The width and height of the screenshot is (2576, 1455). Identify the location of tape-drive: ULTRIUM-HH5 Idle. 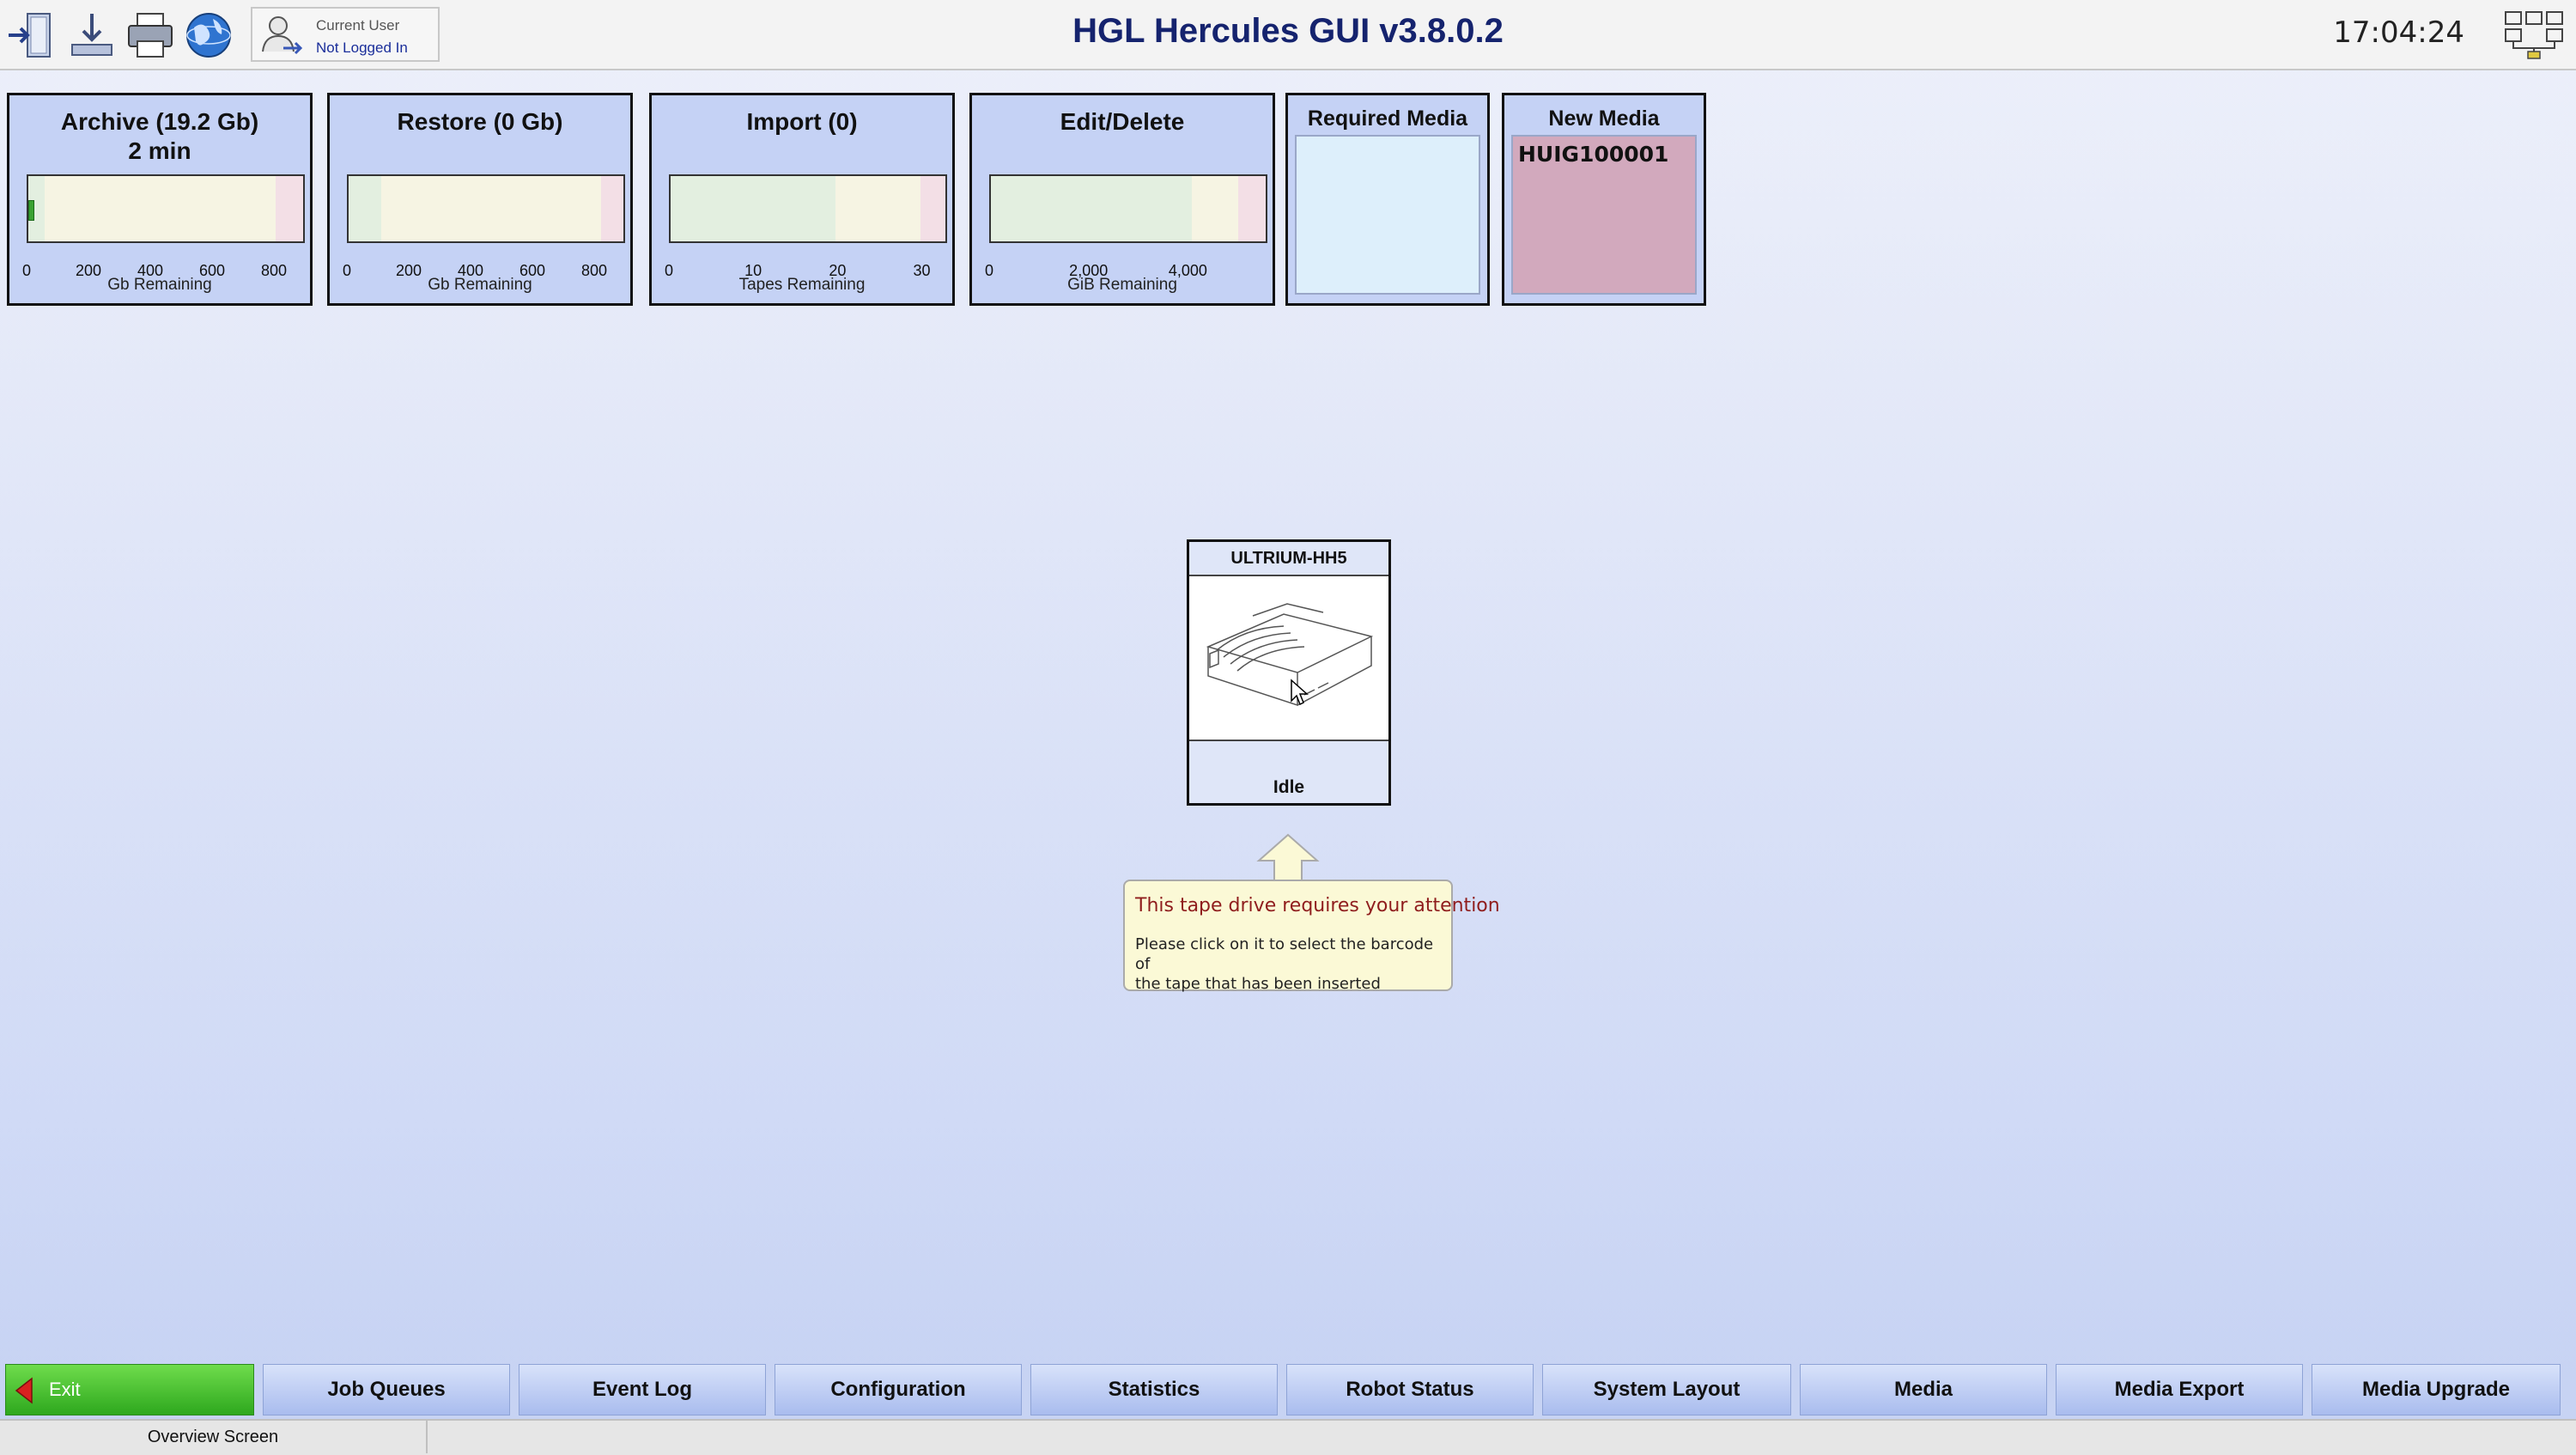
(1289, 672).